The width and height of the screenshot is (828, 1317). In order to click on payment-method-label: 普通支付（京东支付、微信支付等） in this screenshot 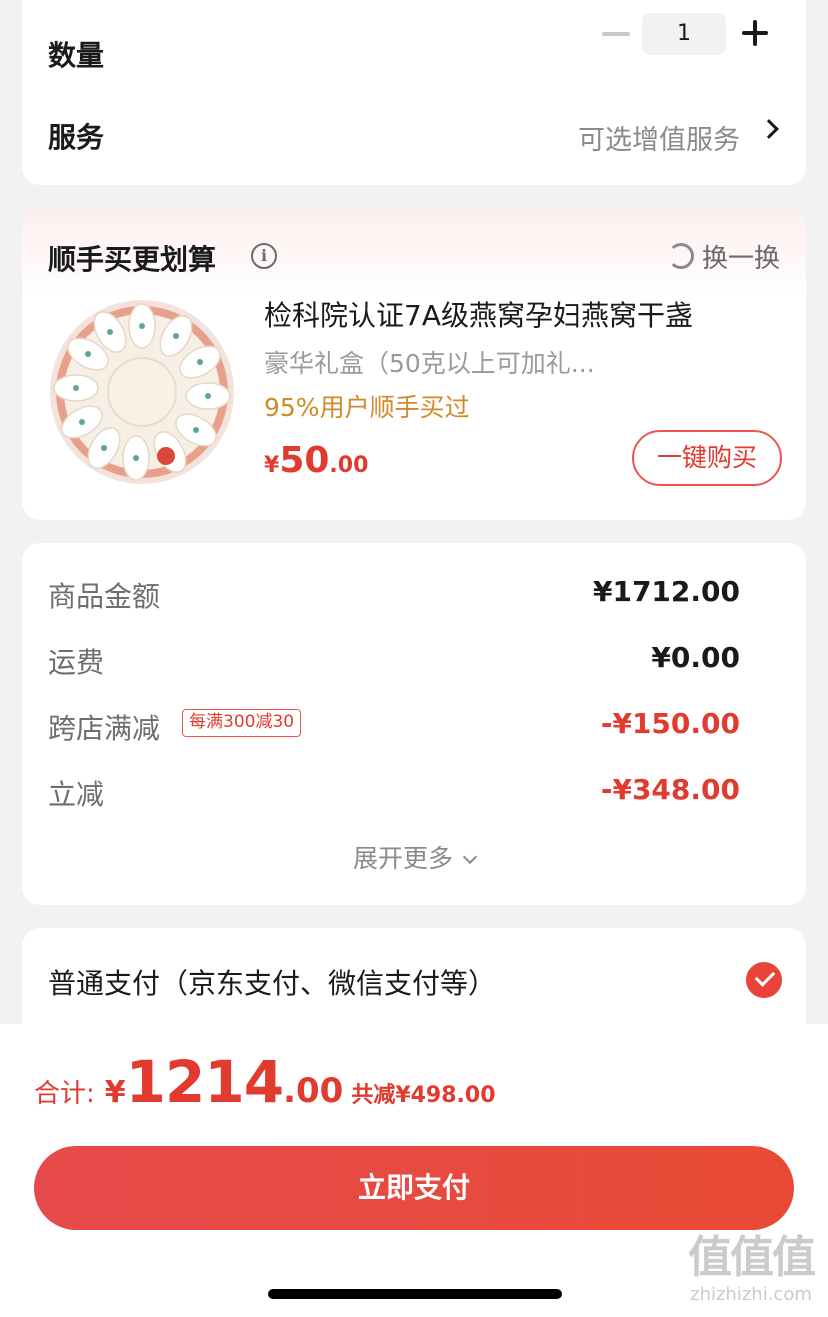, I will do `click(272, 982)`.